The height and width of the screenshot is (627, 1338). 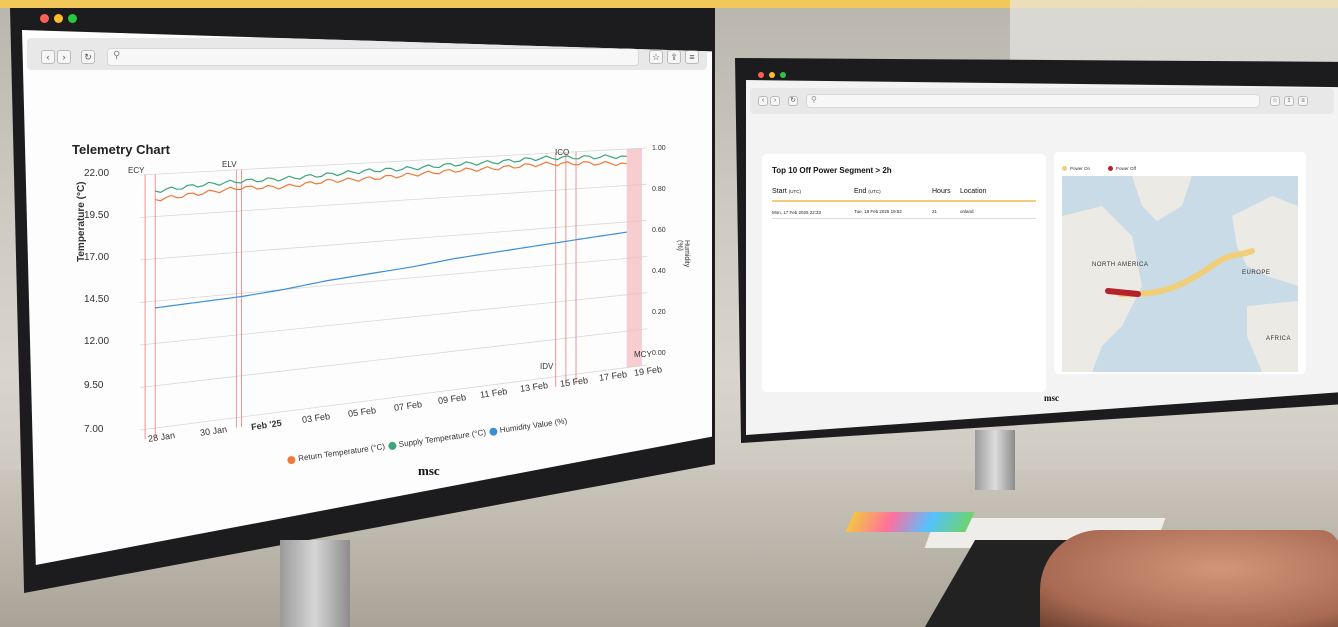 What do you see at coordinates (1080, 168) in the screenshot?
I see `legend-item: Power On` at bounding box center [1080, 168].